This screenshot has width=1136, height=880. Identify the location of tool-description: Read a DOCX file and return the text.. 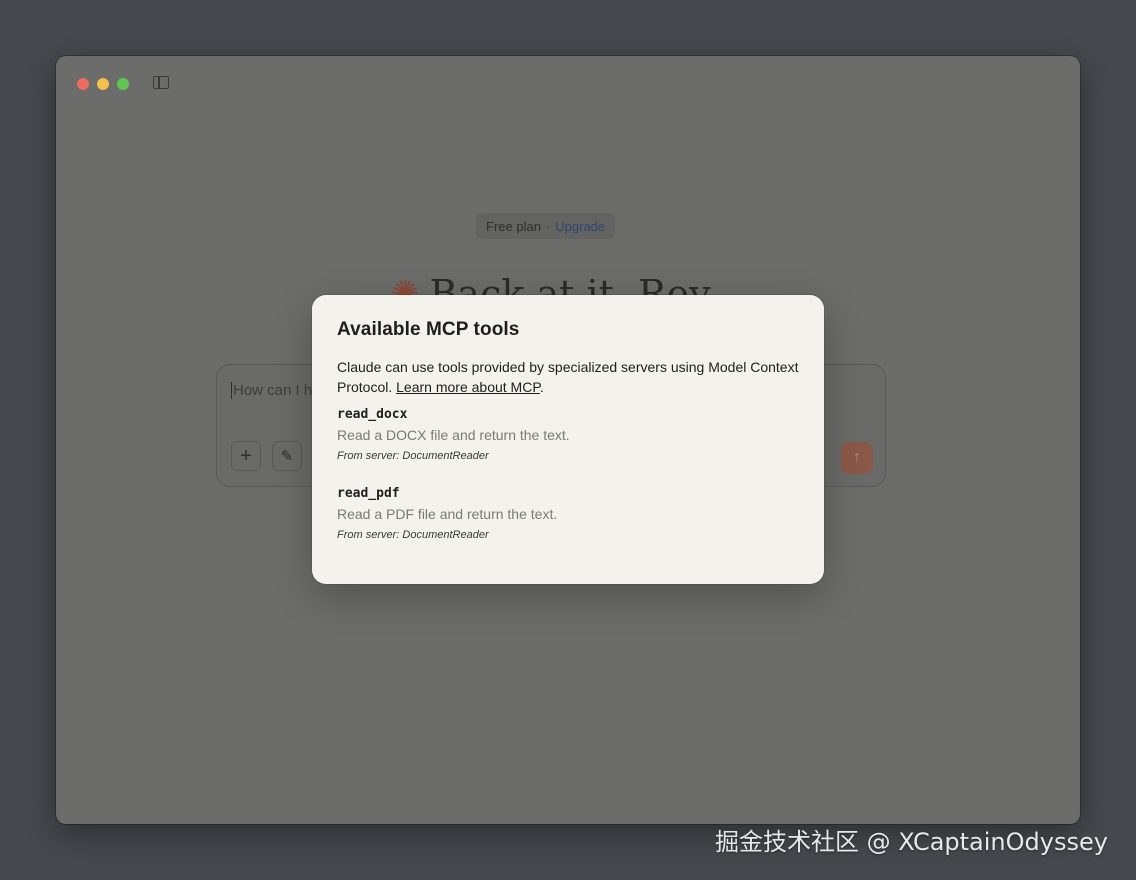
(453, 435).